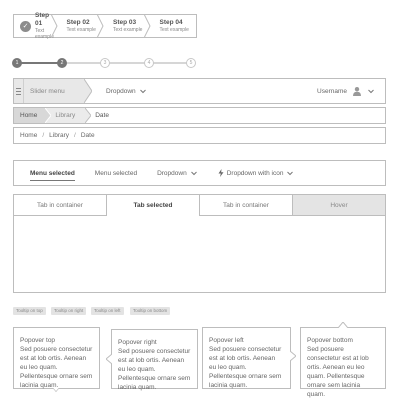 This screenshot has height=404, width=400. I want to click on popover-arrow-right-icon, so click(293, 356).